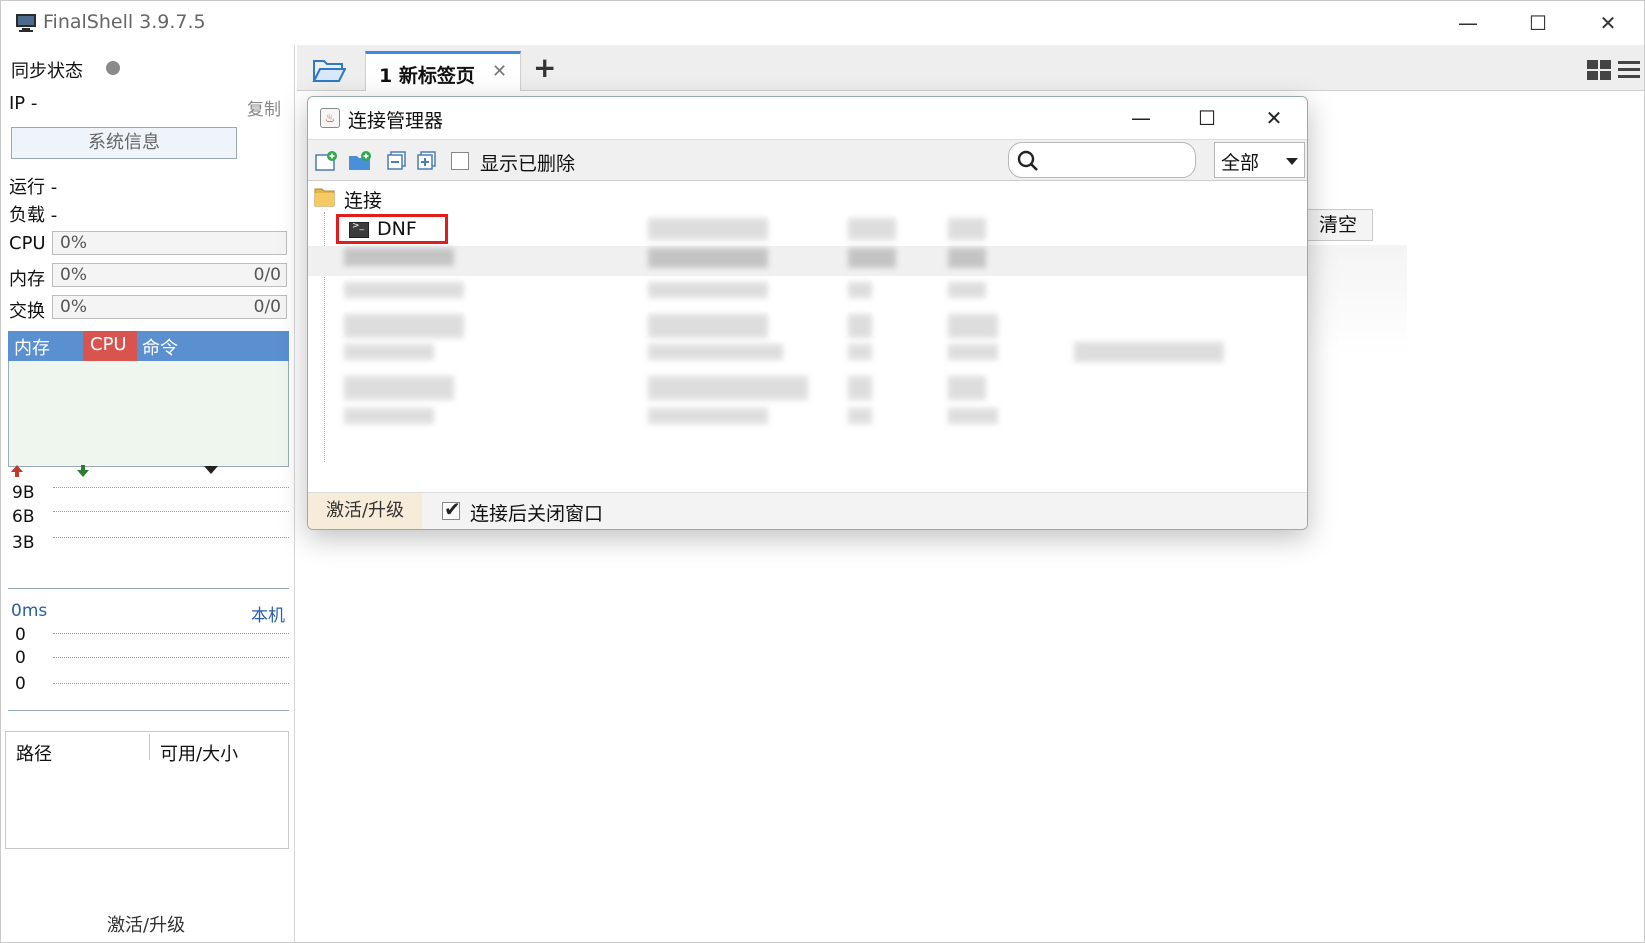 The height and width of the screenshot is (943, 1645). I want to click on title-bar: FinalShell 3.9.7.5 — ☐ ✕, so click(822, 23).